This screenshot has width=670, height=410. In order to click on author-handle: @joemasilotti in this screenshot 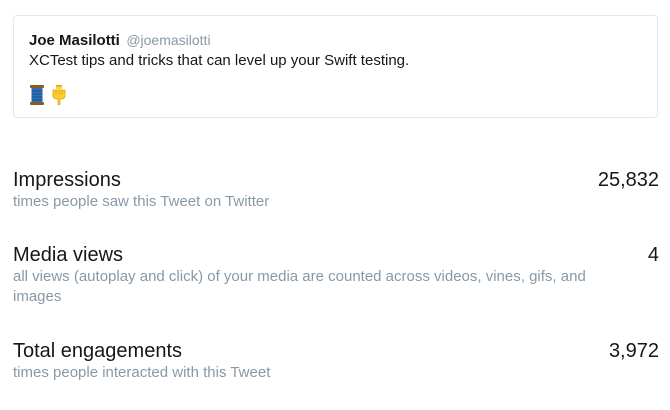, I will do `click(168, 40)`.